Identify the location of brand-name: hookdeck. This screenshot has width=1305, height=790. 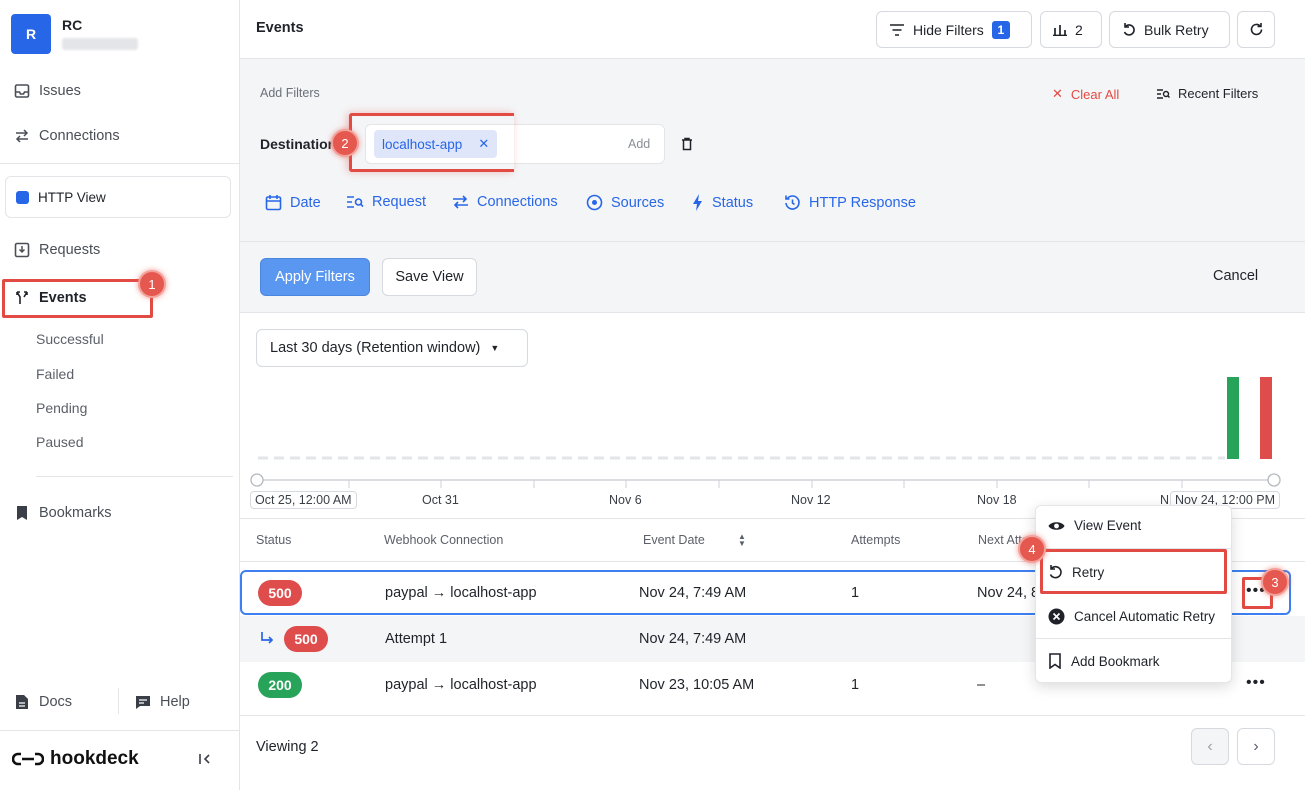
(94, 758).